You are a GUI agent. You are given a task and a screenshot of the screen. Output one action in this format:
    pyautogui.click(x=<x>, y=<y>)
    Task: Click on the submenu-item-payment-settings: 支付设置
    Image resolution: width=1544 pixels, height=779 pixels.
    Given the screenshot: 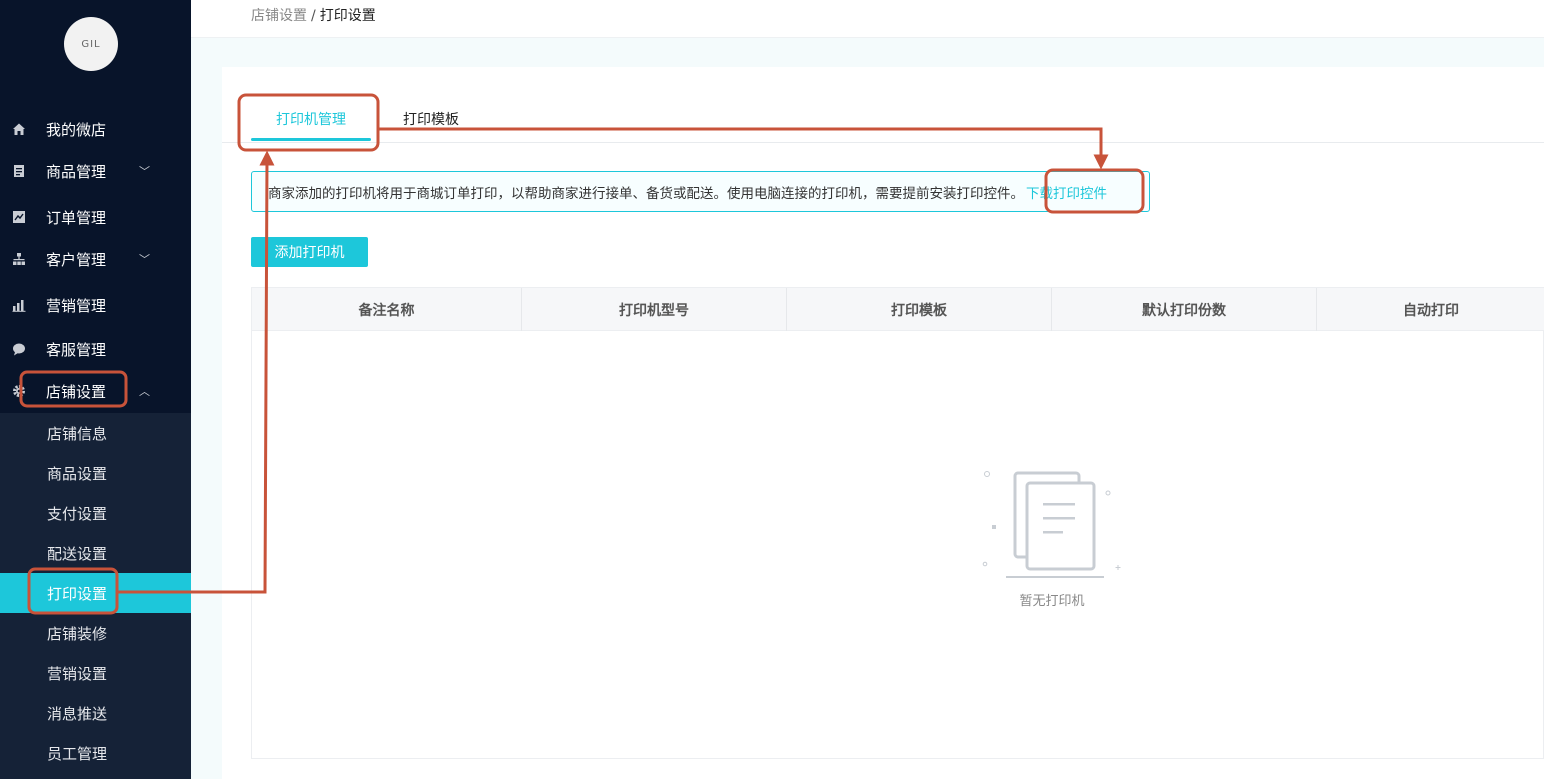 What is the action you would take?
    pyautogui.click(x=95, y=513)
    